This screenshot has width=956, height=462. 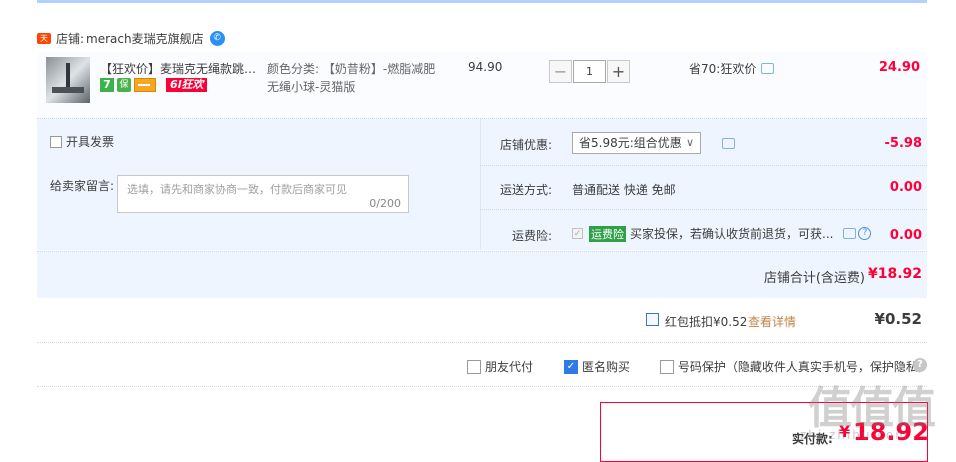 I want to click on insurance-tag: 运费险, so click(x=607, y=233).